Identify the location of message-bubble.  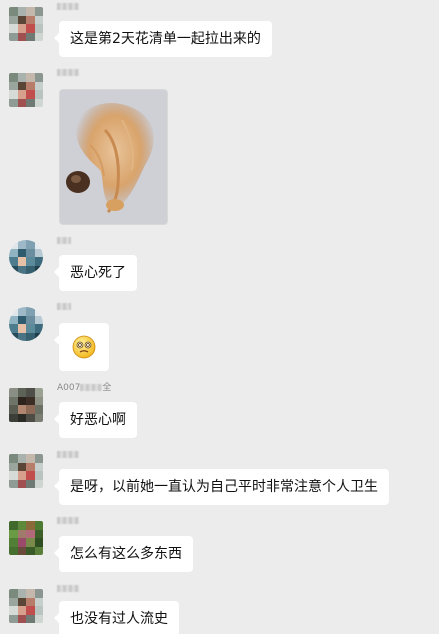
(81, 347).